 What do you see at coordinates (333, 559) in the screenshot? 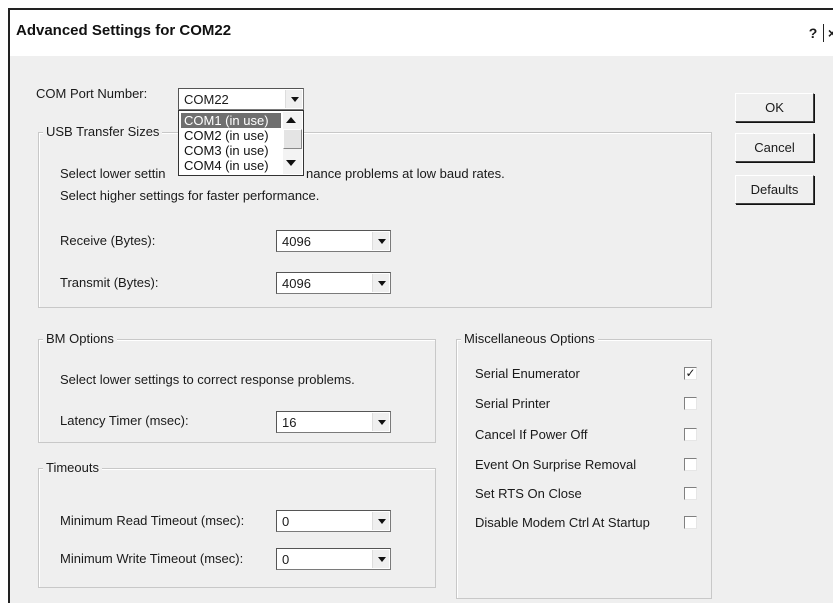
I see `min-write-timeout-select: 0` at bounding box center [333, 559].